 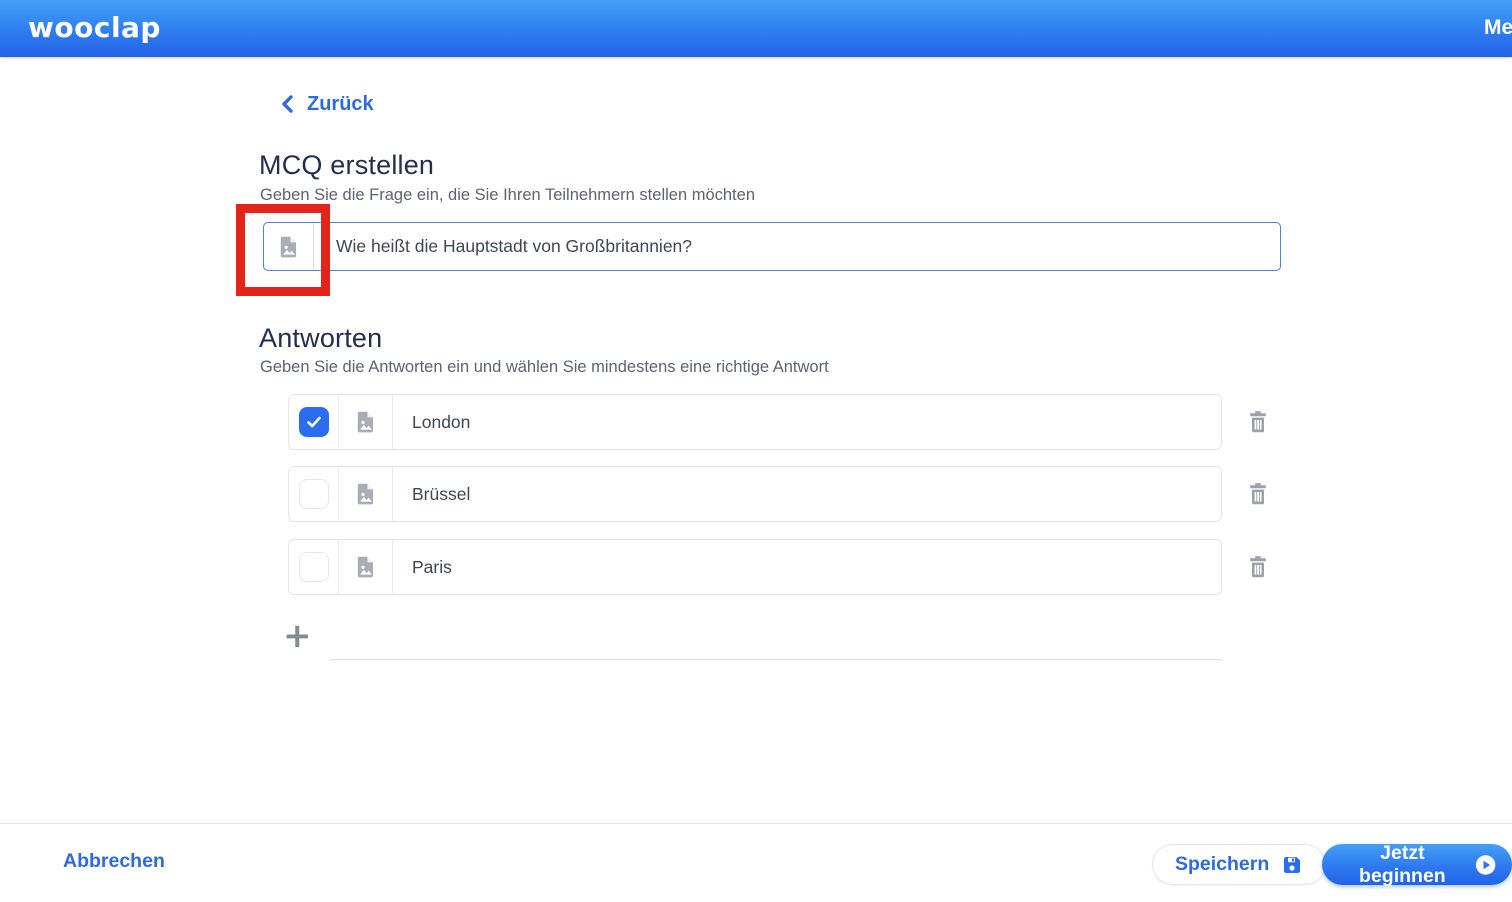 I want to click on answer-row: Paris, so click(x=755, y=567).